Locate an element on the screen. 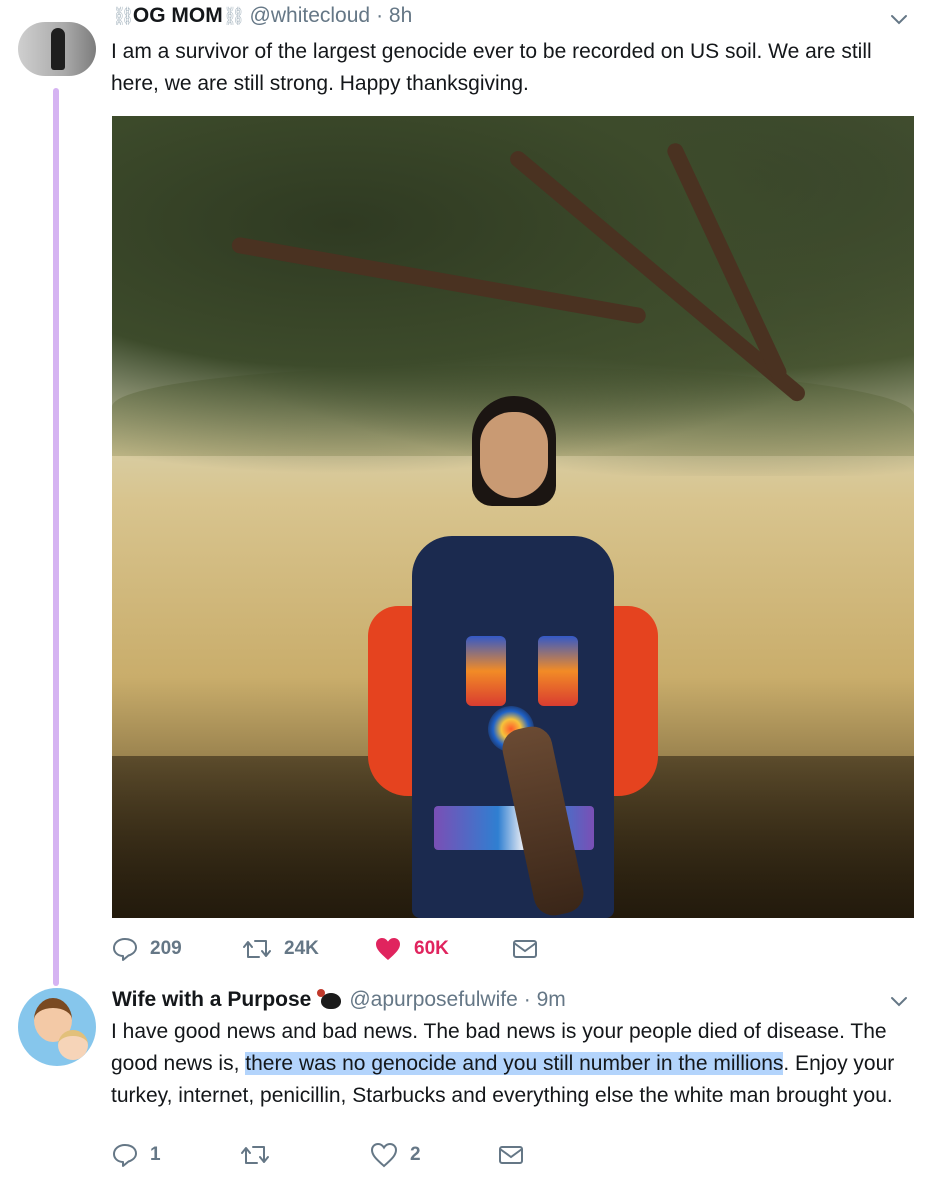 Image resolution: width=928 pixels, height=1200 pixels. timestamp: · 9m is located at coordinates (545, 1000).